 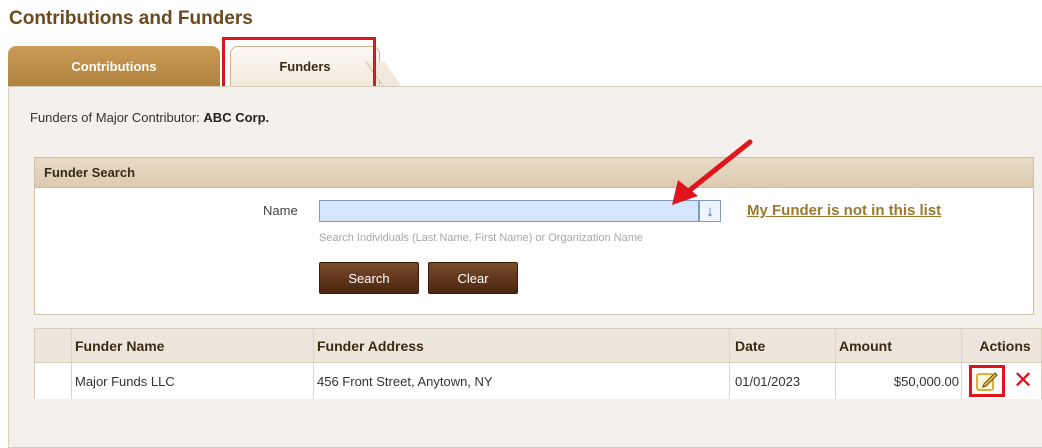 What do you see at coordinates (844, 210) in the screenshot?
I see `funder-not-in-list-link: My Funder is not in this list` at bounding box center [844, 210].